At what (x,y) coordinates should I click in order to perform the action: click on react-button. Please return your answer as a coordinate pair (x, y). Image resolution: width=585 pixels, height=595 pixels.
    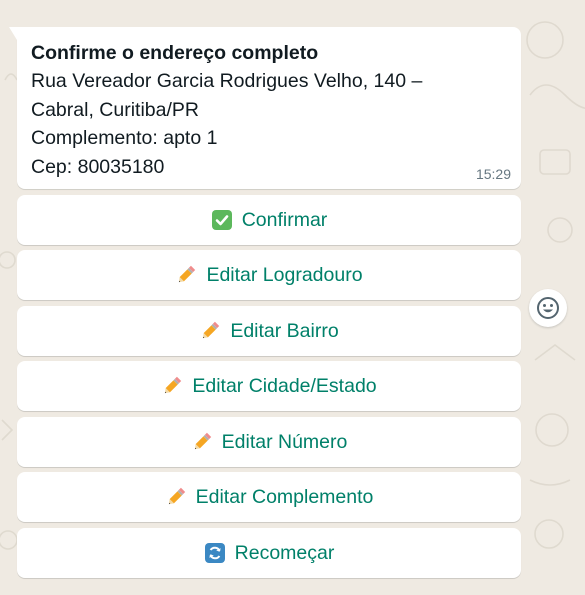
    Looking at the image, I should click on (548, 308).